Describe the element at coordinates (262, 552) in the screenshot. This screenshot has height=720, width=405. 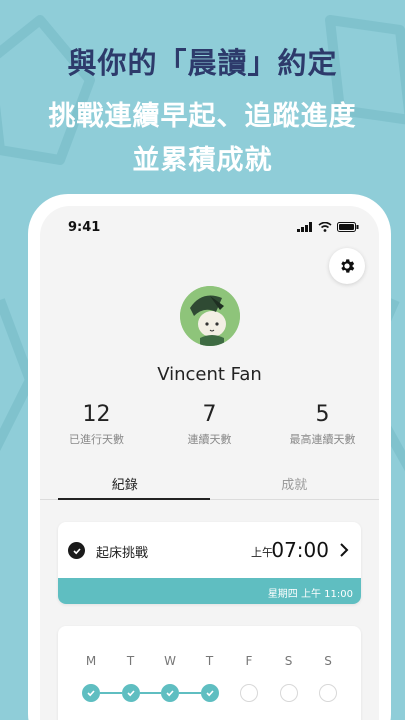
I see `alarm-period: 上午` at that location.